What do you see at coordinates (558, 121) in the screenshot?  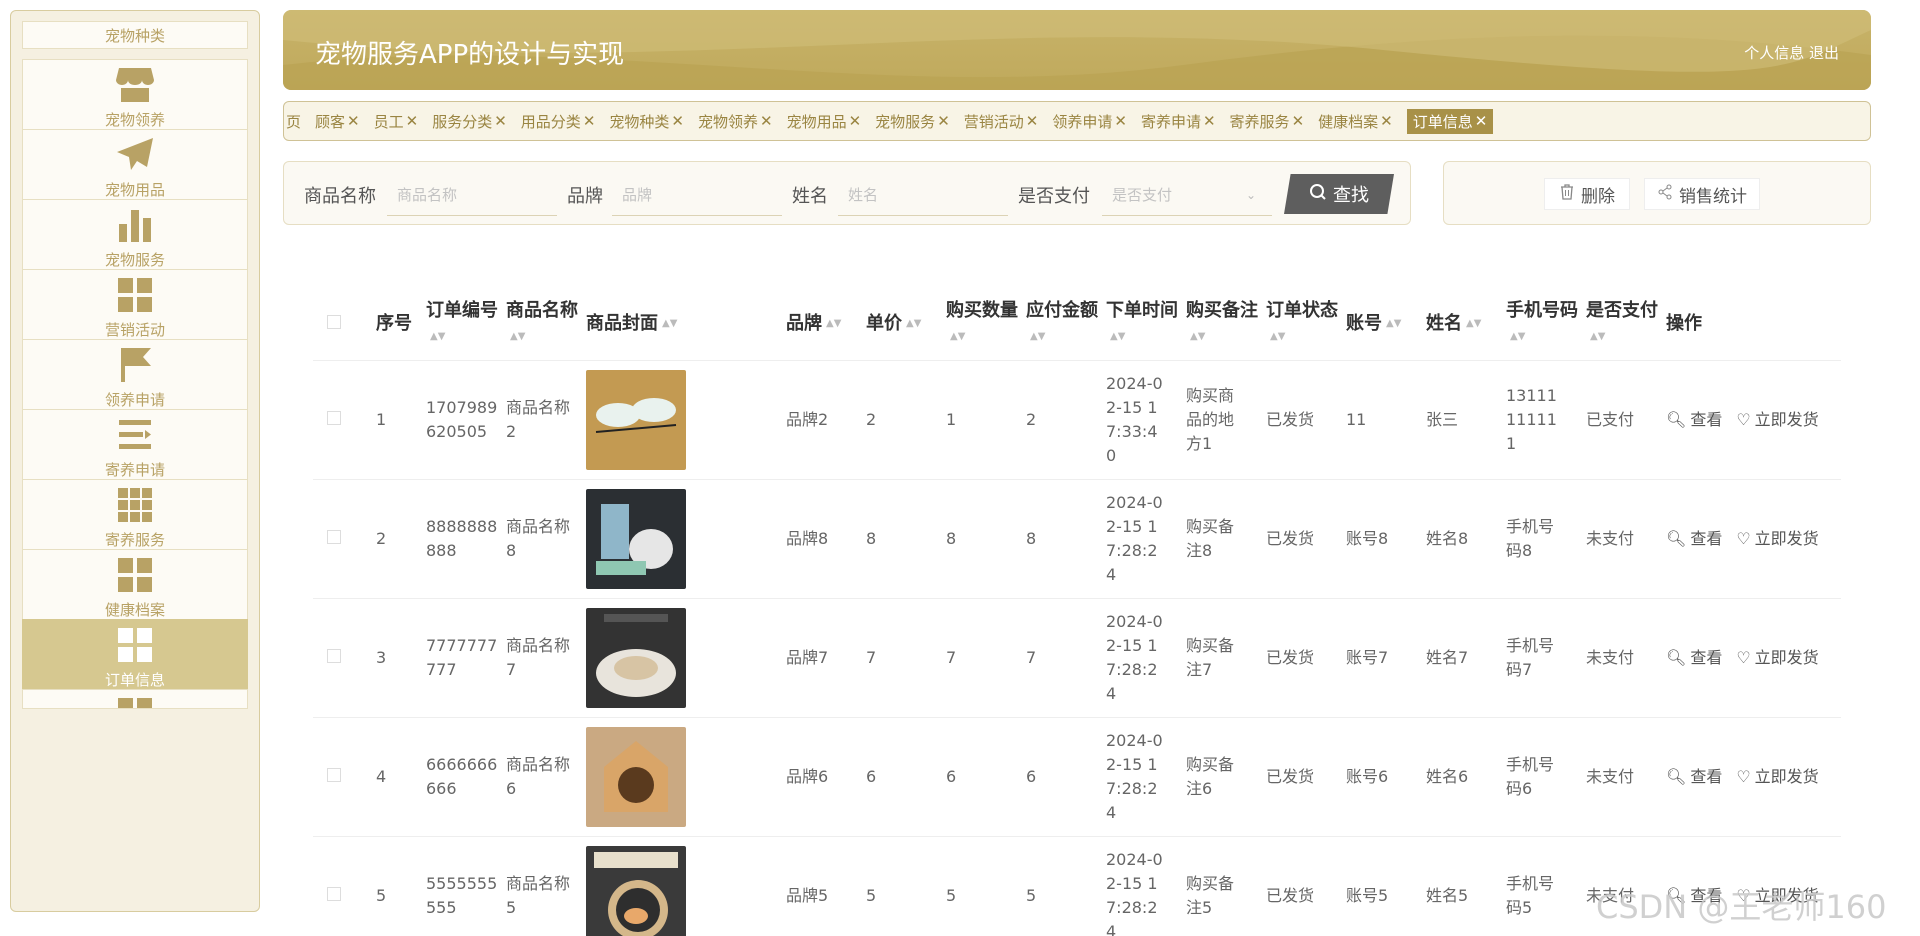 I see `tab-supply-category: 用品分类 ✕` at bounding box center [558, 121].